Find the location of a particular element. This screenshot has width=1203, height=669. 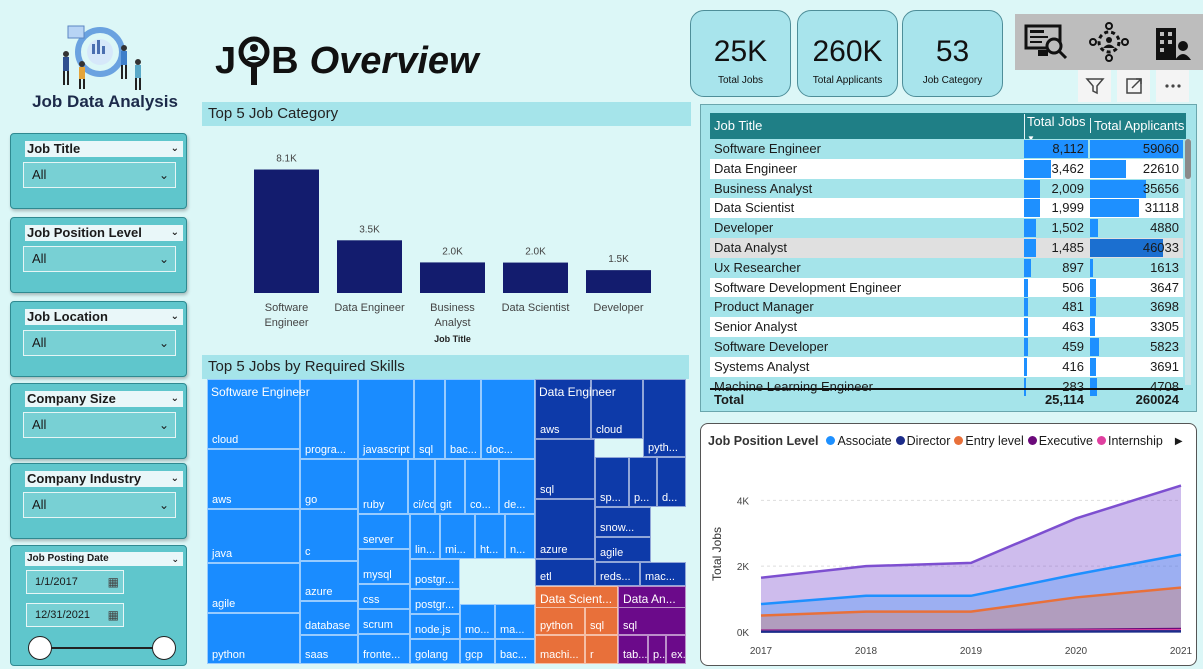

slicer-header: Job Posting Date ⌄ is located at coordinates (104, 559).